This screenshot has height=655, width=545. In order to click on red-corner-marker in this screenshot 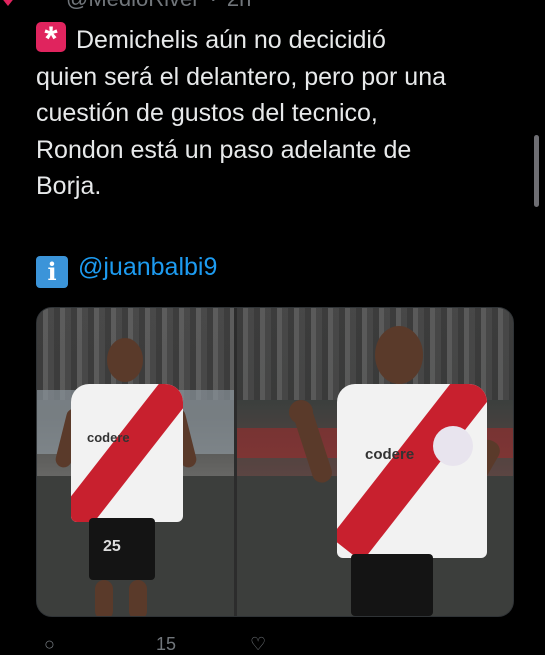, I will do `click(8, 3)`.